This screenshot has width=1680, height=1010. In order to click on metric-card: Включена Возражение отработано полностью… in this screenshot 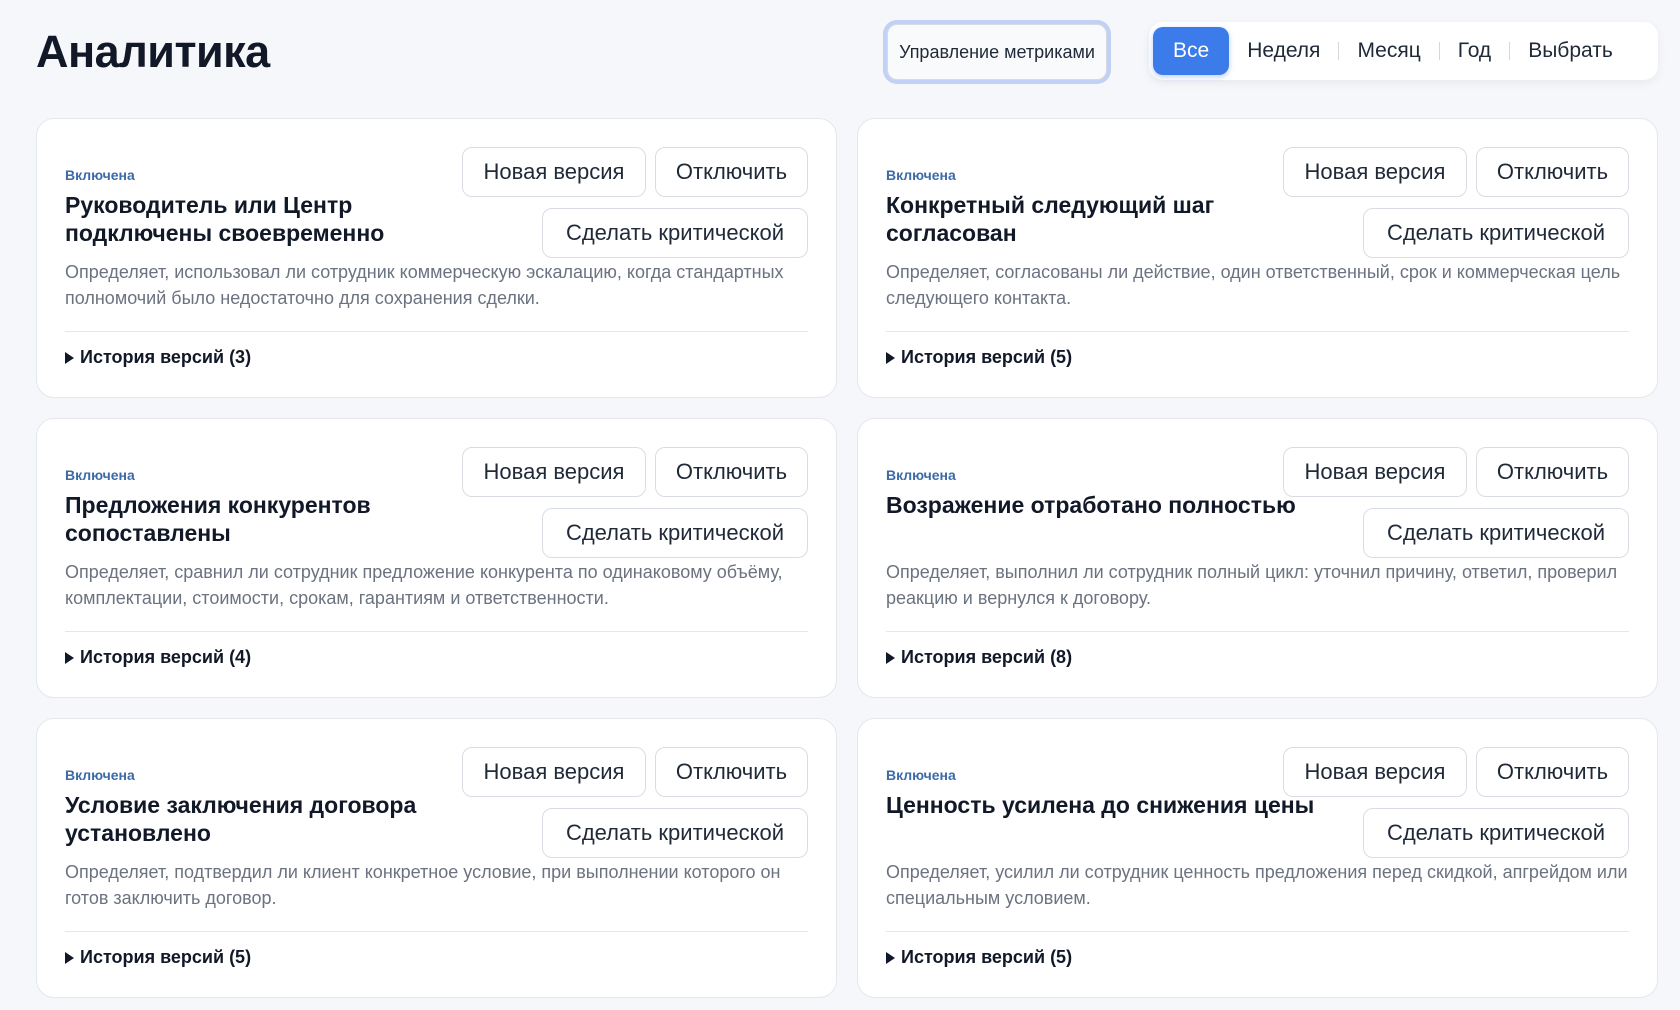, I will do `click(1257, 558)`.